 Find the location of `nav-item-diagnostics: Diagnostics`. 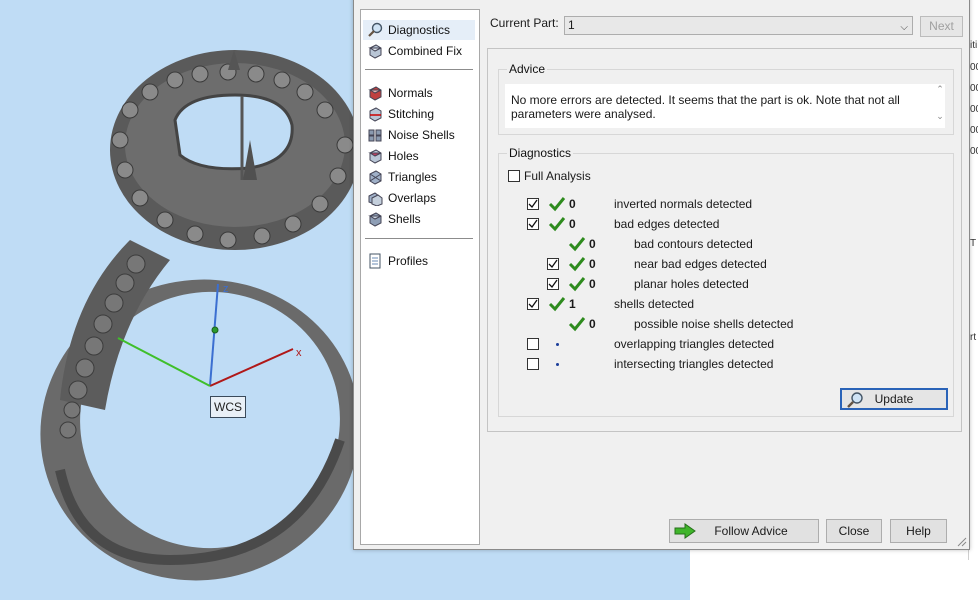

nav-item-diagnostics: Diagnostics is located at coordinates (419, 30).